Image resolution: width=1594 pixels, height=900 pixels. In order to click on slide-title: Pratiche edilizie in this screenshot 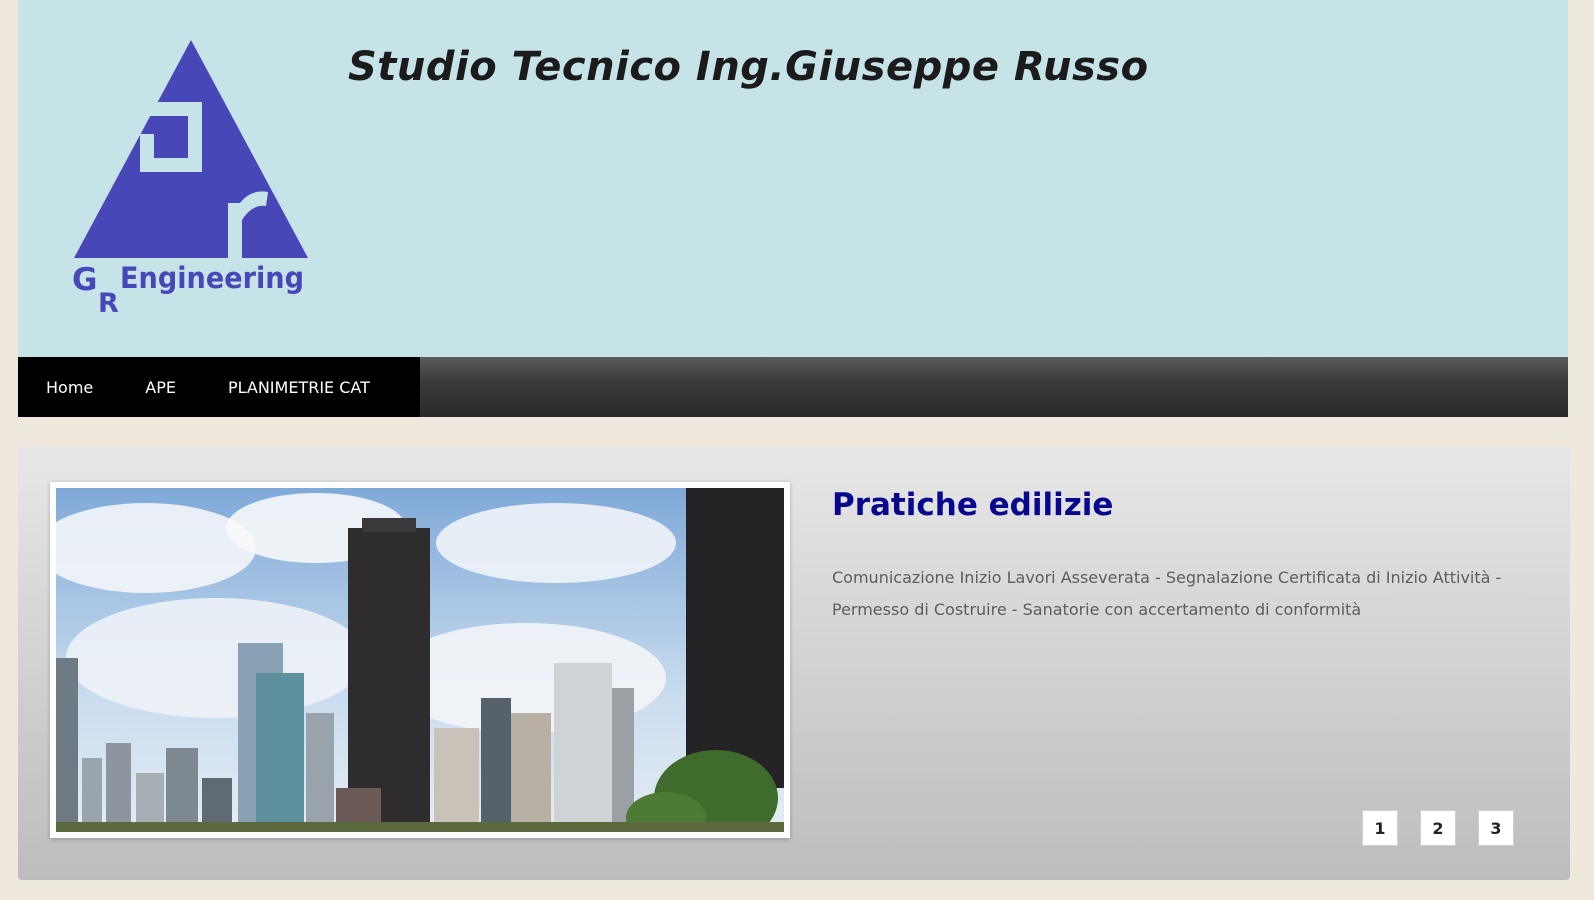, I will do `click(973, 505)`.